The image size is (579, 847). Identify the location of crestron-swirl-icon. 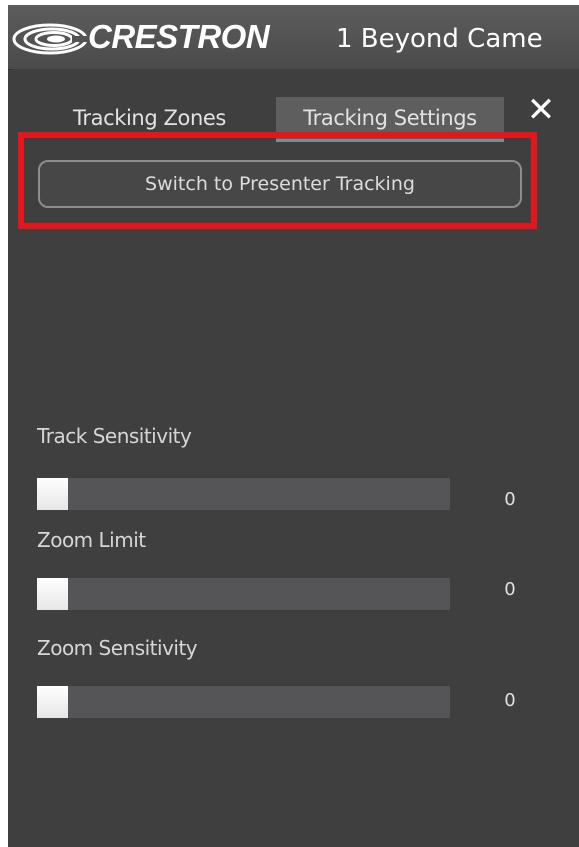
(50, 39).